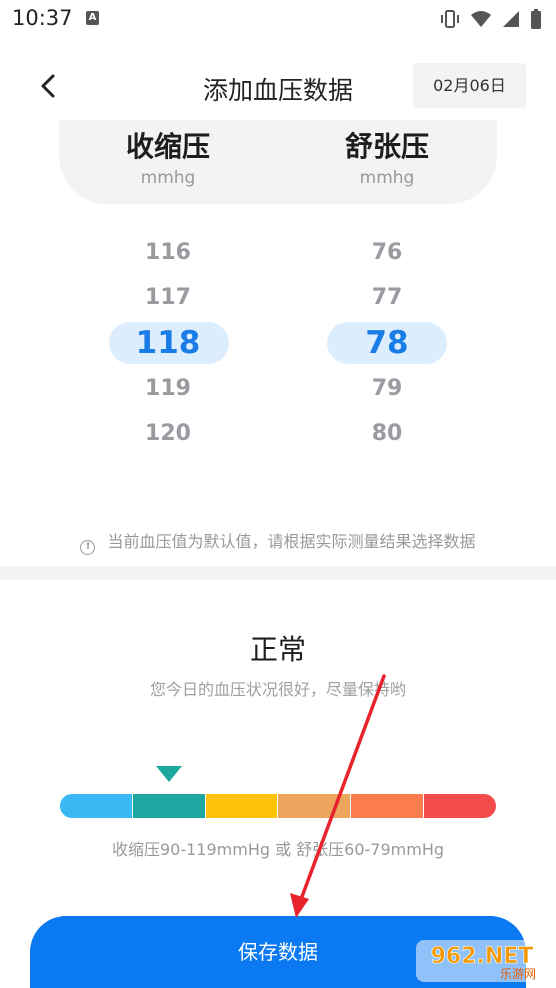 The height and width of the screenshot is (988, 556). What do you see at coordinates (169, 774) in the screenshot?
I see `scale-marker-icon` at bounding box center [169, 774].